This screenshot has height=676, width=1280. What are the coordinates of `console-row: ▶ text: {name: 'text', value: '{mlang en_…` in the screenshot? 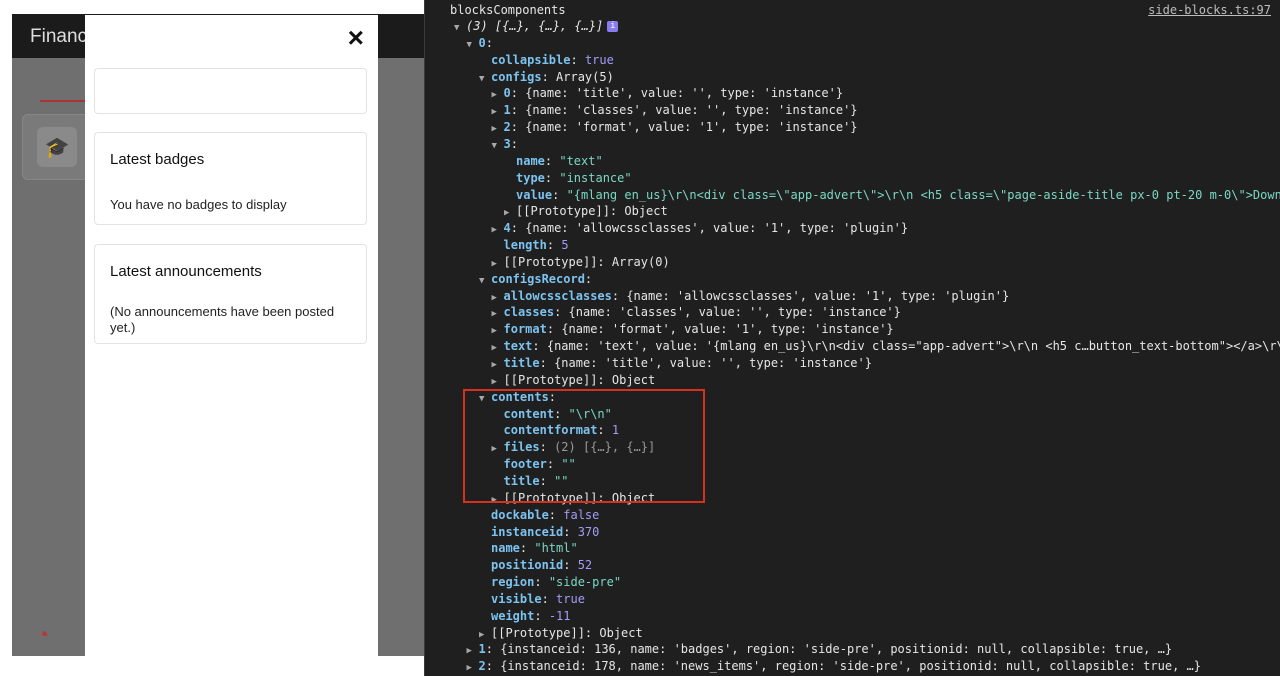 It's located at (886, 346).